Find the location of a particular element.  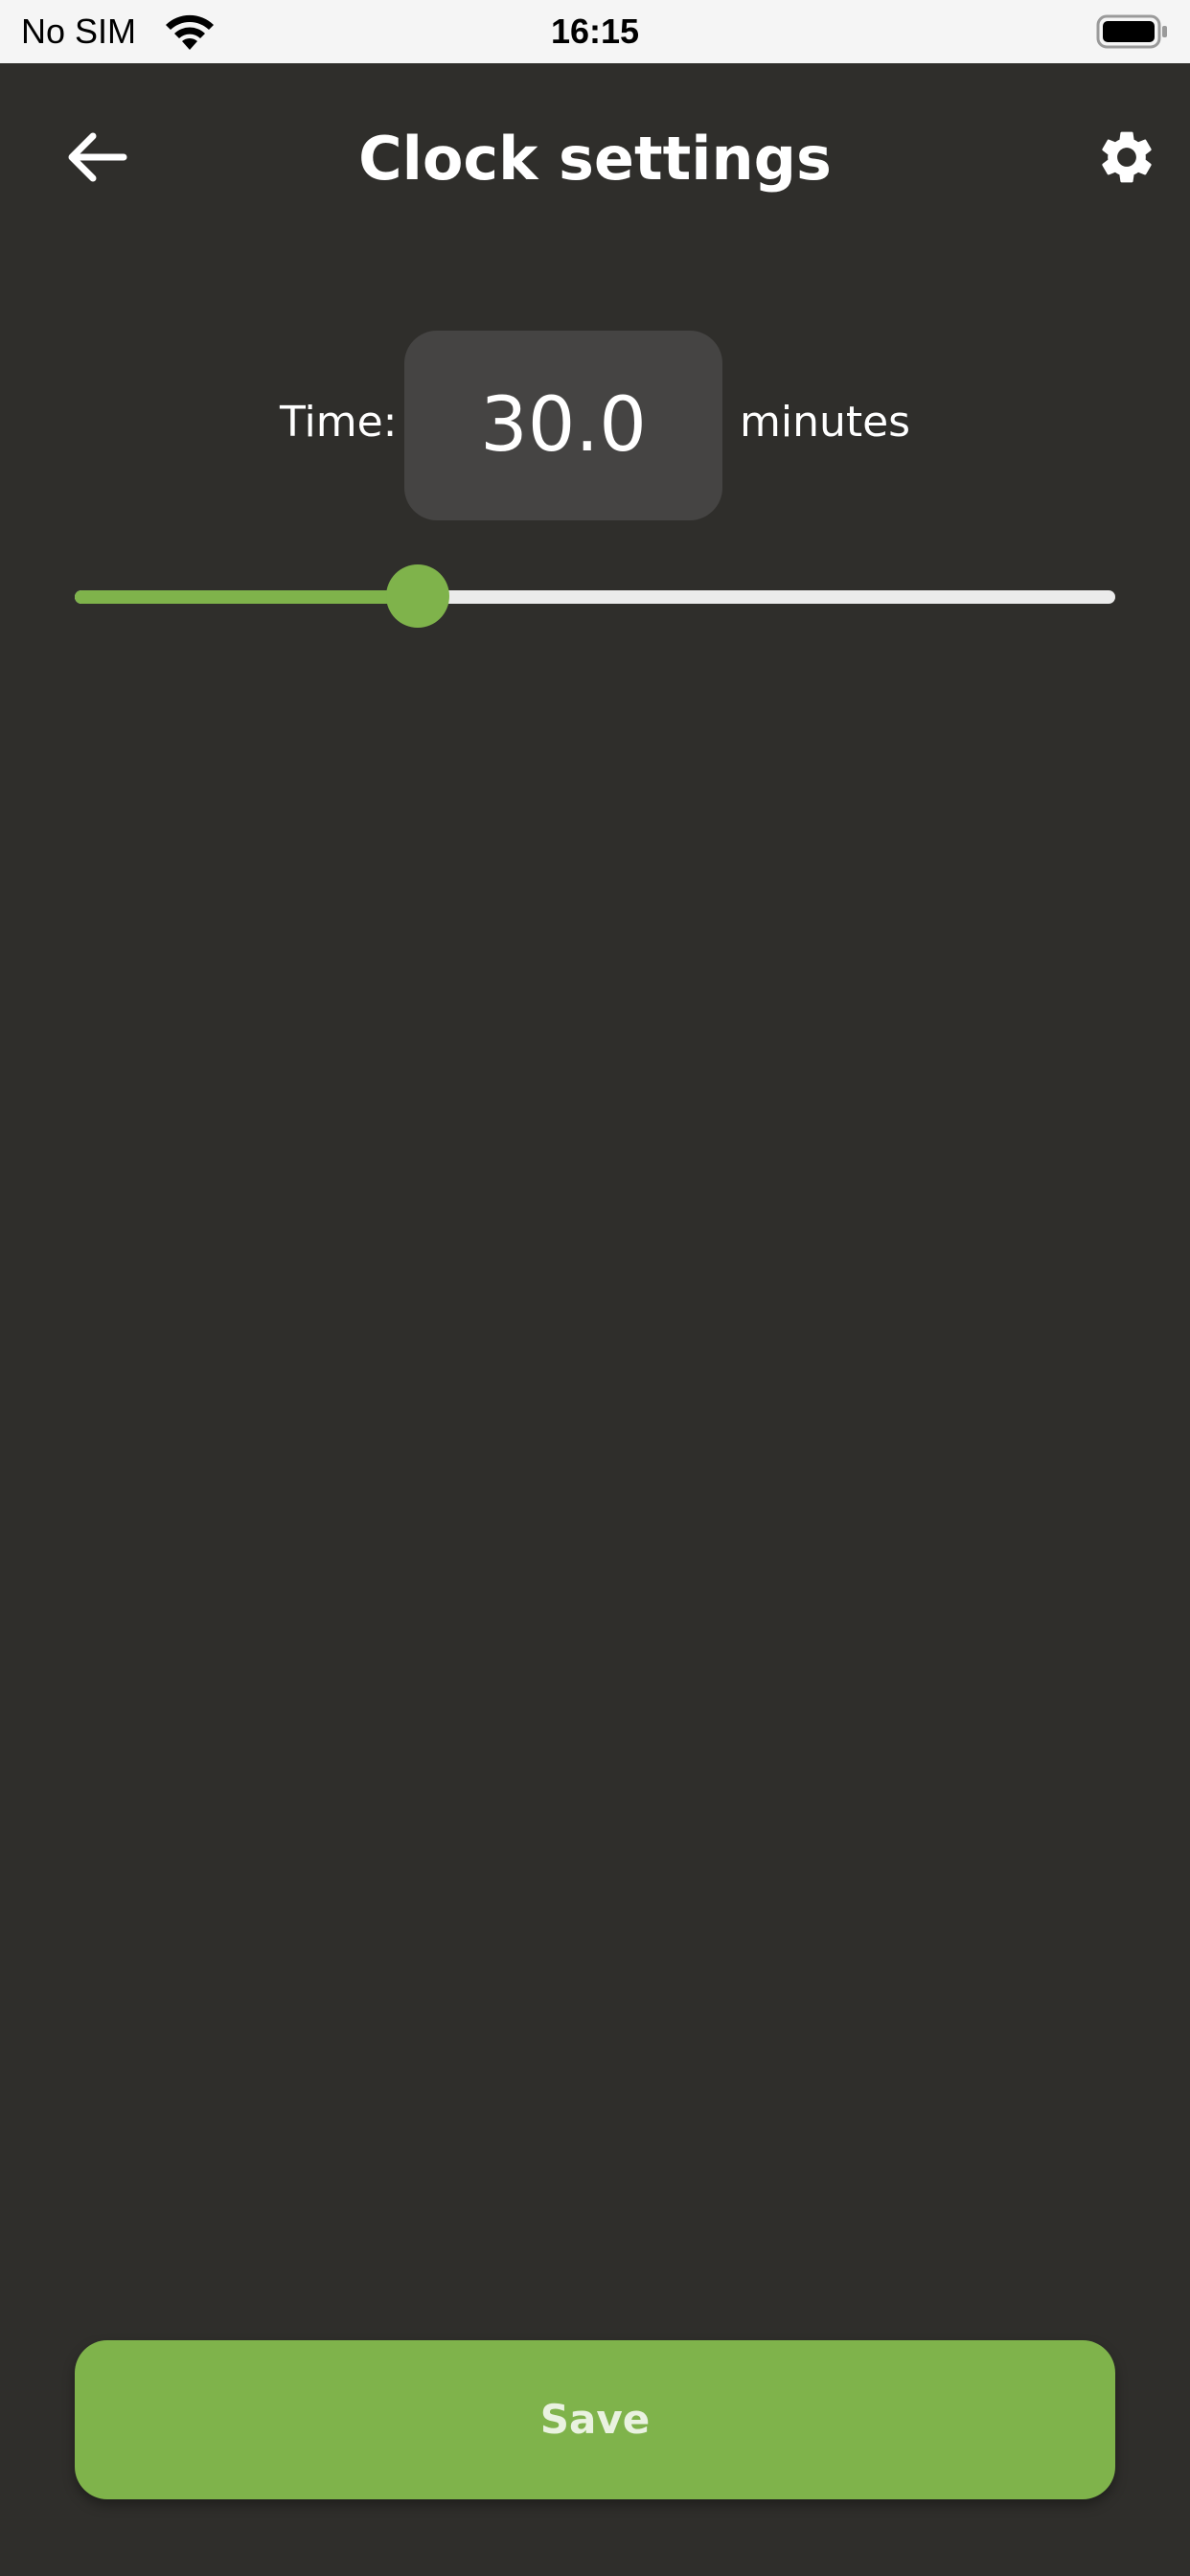

time-label: Time: is located at coordinates (339, 422).